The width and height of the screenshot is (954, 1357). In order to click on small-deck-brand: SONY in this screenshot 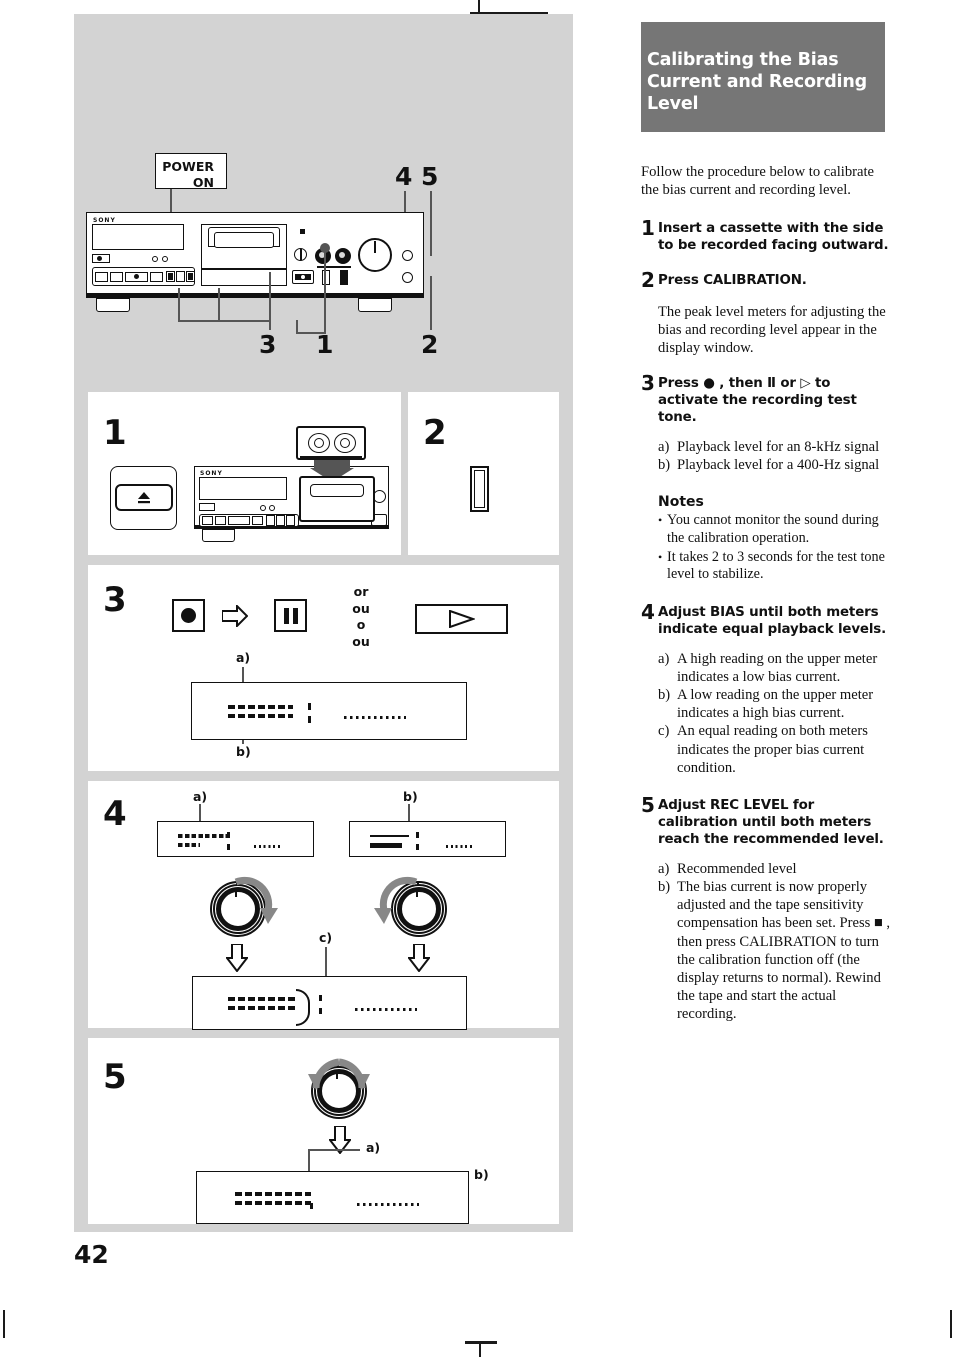, I will do `click(211, 473)`.